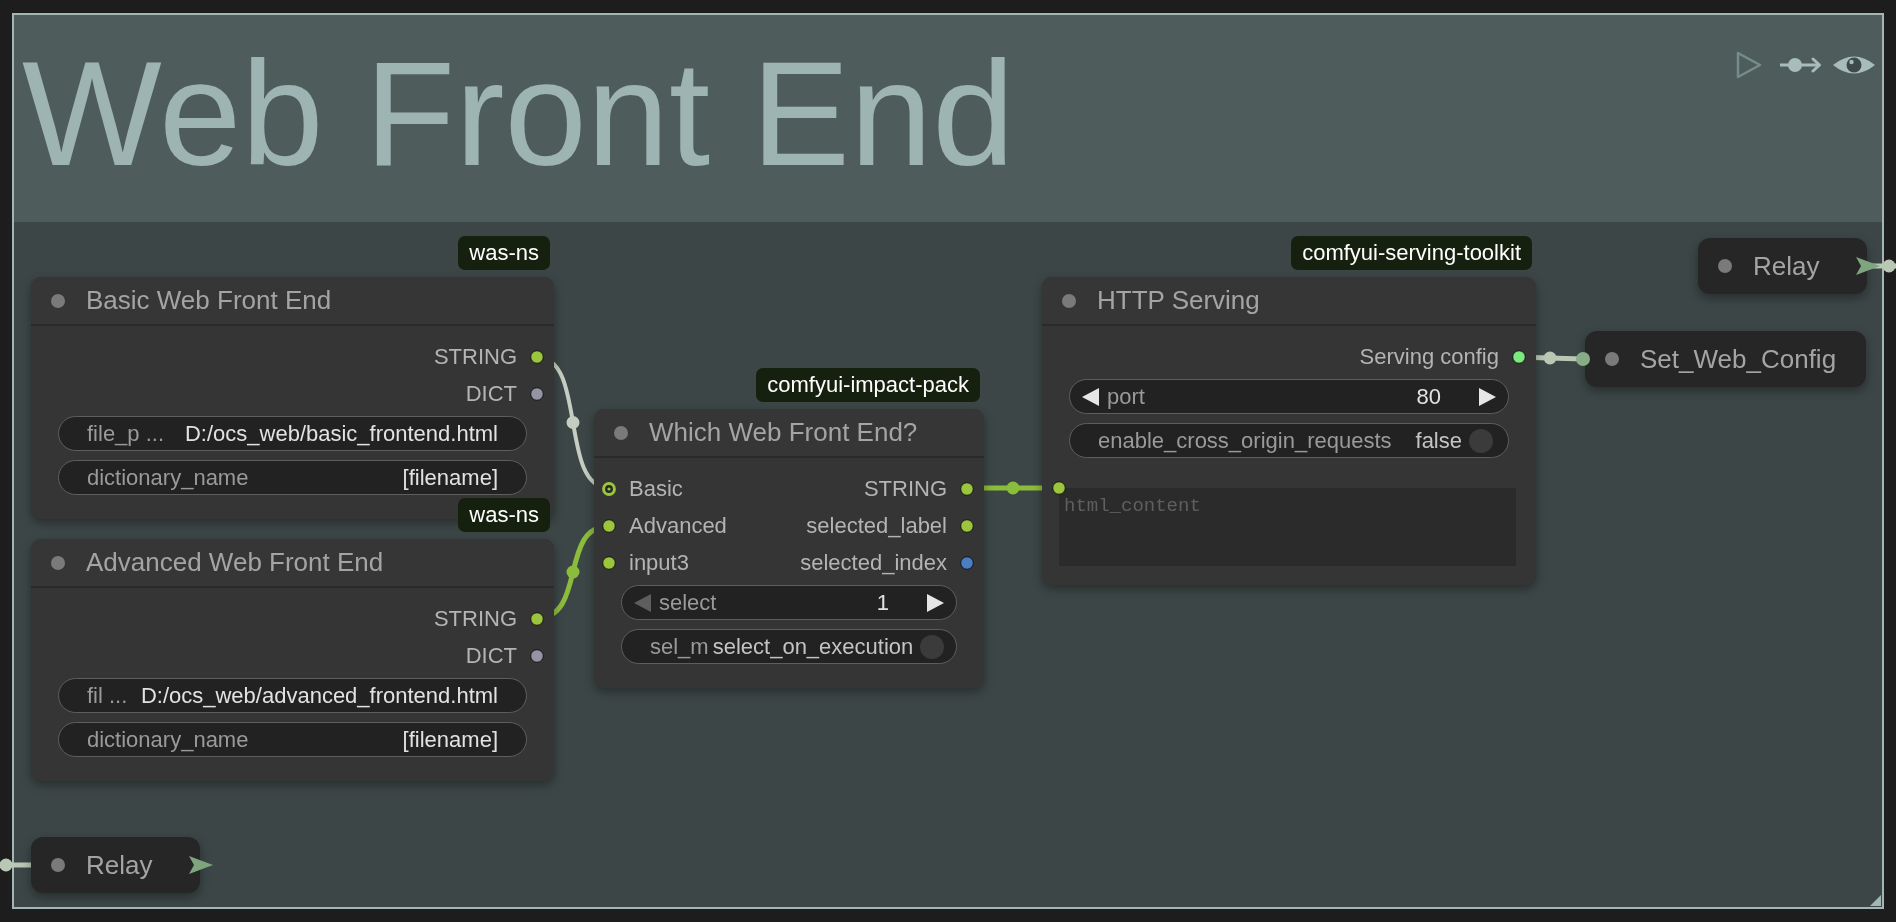 The height and width of the screenshot is (922, 1896). What do you see at coordinates (873, 562) in the screenshot?
I see `slot-label: selected_index` at bounding box center [873, 562].